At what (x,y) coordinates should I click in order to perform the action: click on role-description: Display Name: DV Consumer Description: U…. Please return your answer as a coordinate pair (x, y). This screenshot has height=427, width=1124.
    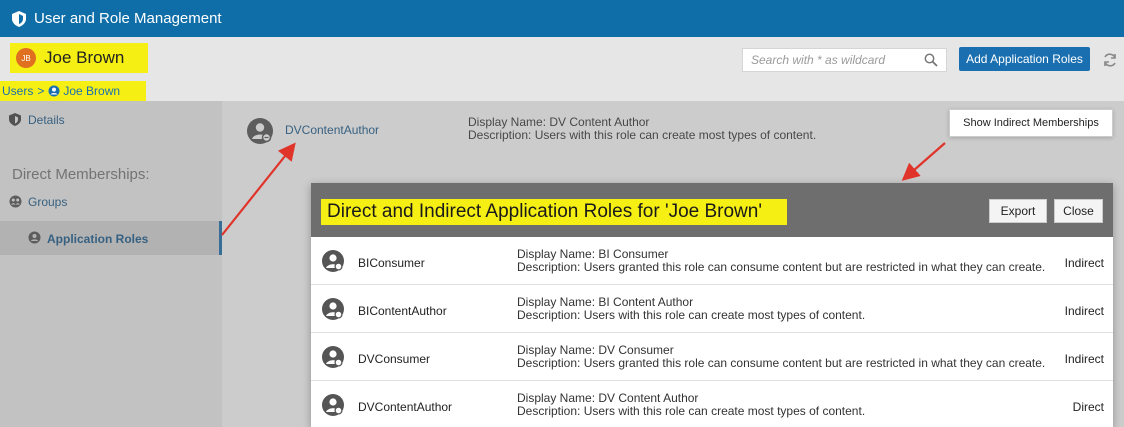
    Looking at the image, I should click on (781, 357).